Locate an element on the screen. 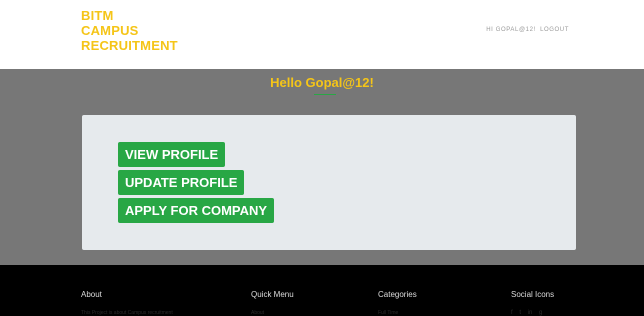  footer-quick-menu-heading: Quick Menu is located at coordinates (272, 294).